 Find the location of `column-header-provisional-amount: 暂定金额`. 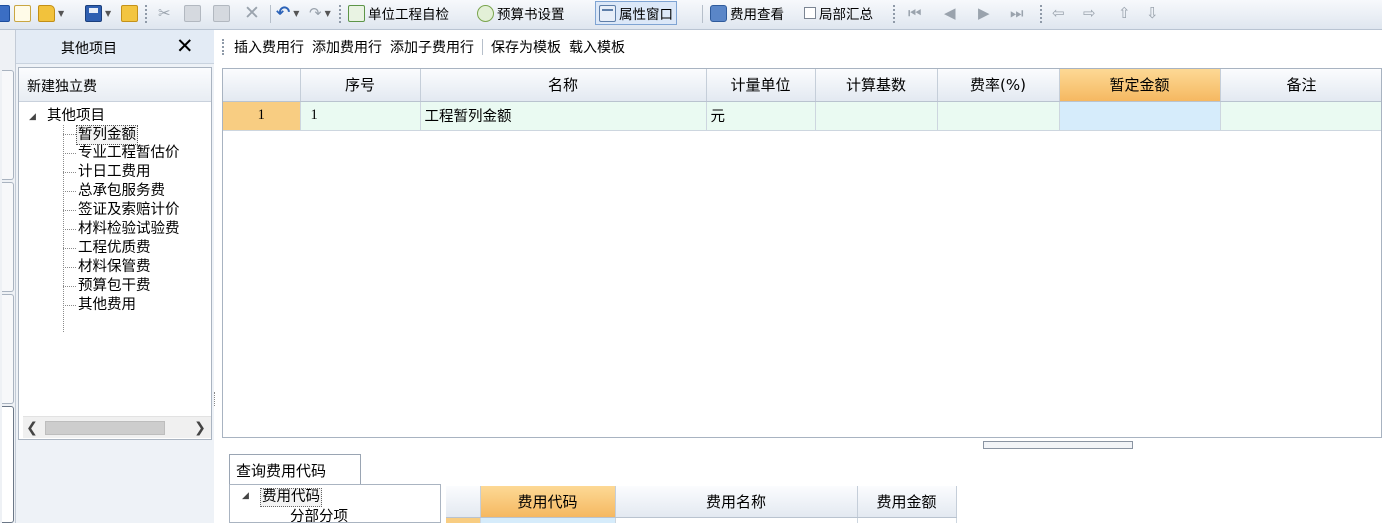

column-header-provisional-amount: 暂定金额 is located at coordinates (1140, 85).